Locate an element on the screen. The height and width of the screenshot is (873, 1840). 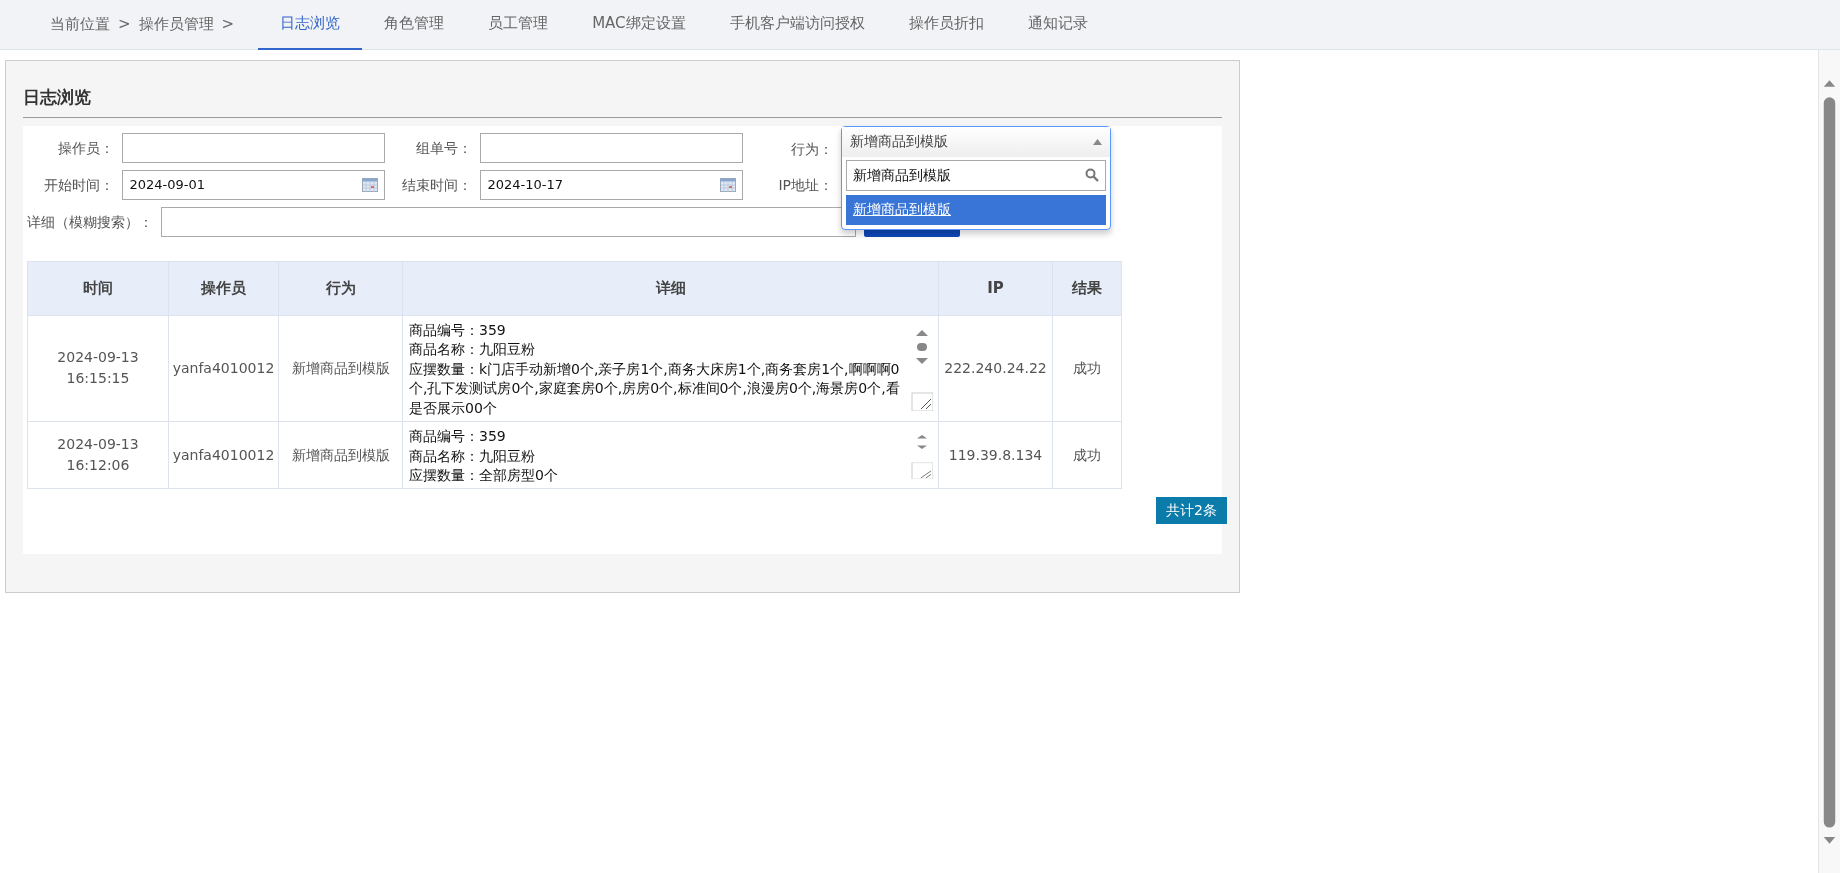
field-label: 行为： is located at coordinates (811, 149).